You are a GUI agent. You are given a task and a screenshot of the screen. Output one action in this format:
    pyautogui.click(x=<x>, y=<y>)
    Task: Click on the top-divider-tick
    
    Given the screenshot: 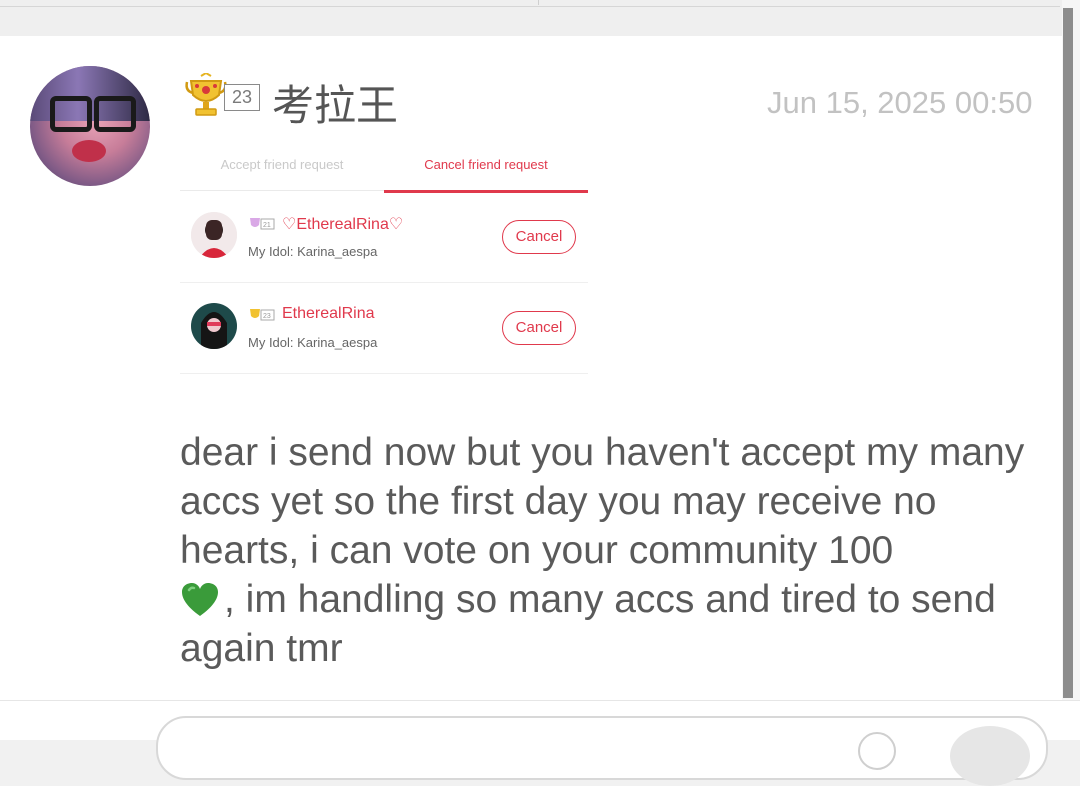 What is the action you would take?
    pyautogui.click(x=538, y=2)
    